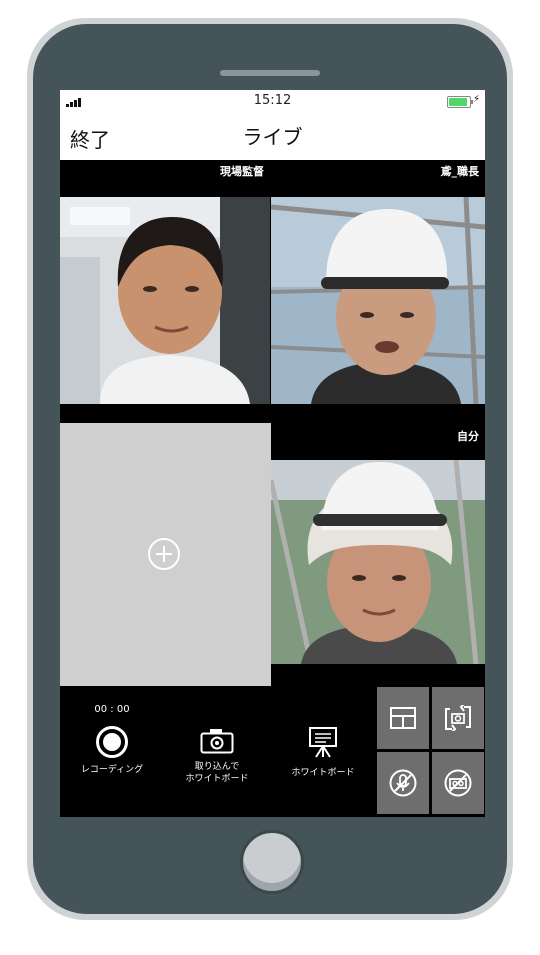 The width and height of the screenshot is (540, 955). I want to click on home-button, so click(272, 862).